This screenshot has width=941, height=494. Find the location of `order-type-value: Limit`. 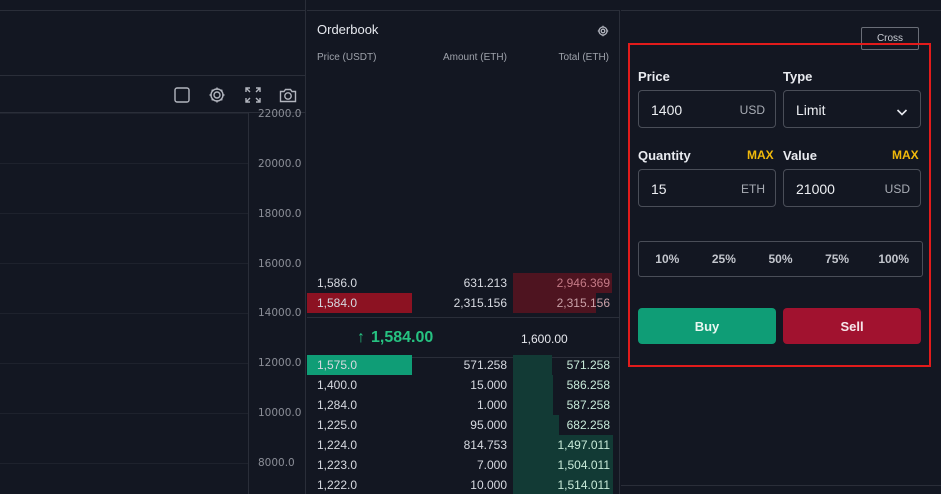

order-type-value: Limit is located at coordinates (811, 110).